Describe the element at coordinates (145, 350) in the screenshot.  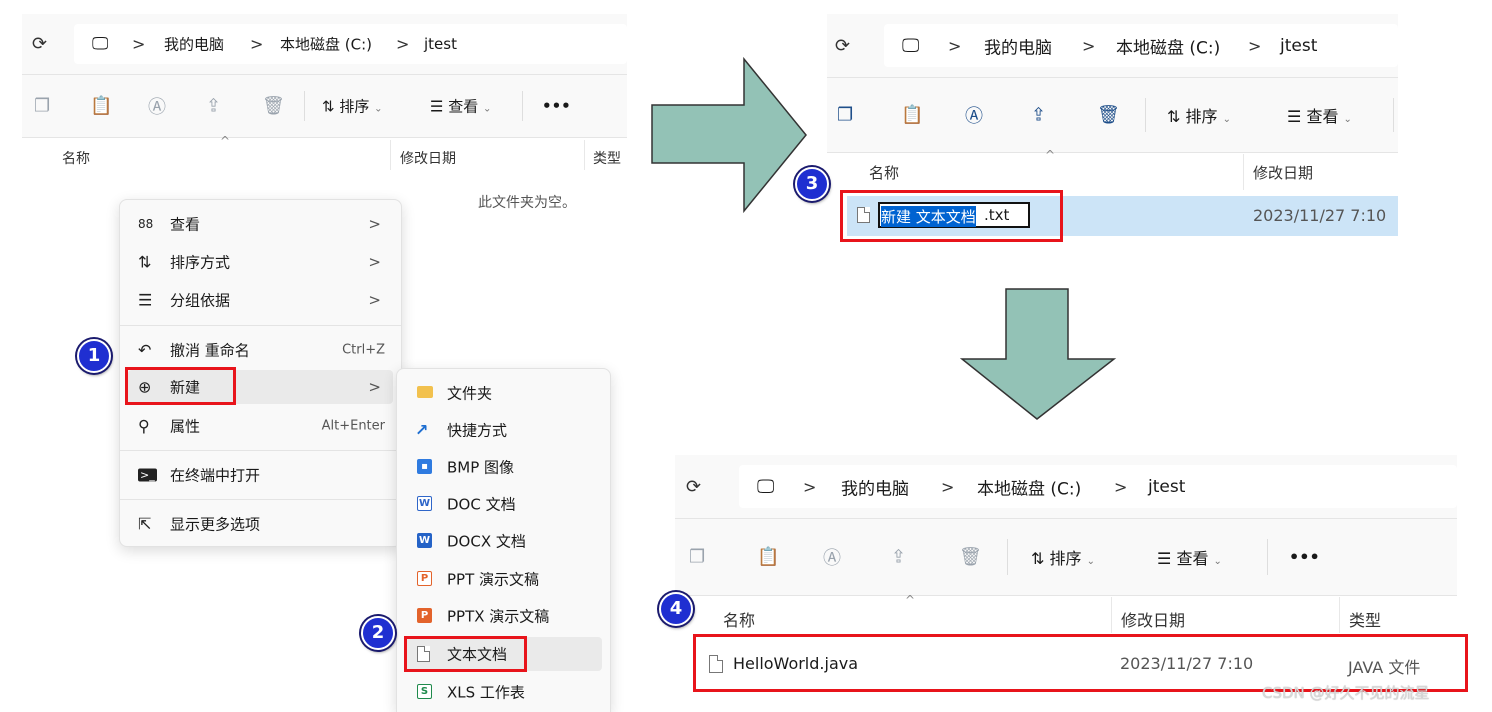
I see `undo-icon: ↶` at that location.